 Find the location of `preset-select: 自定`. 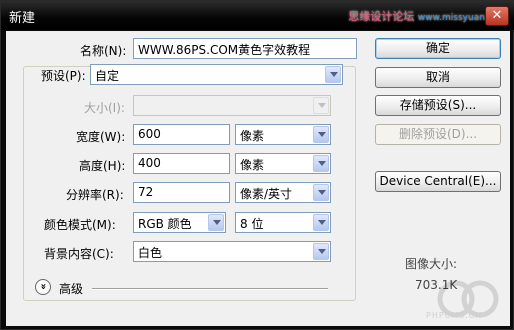

preset-select: 自定 is located at coordinates (216, 74).